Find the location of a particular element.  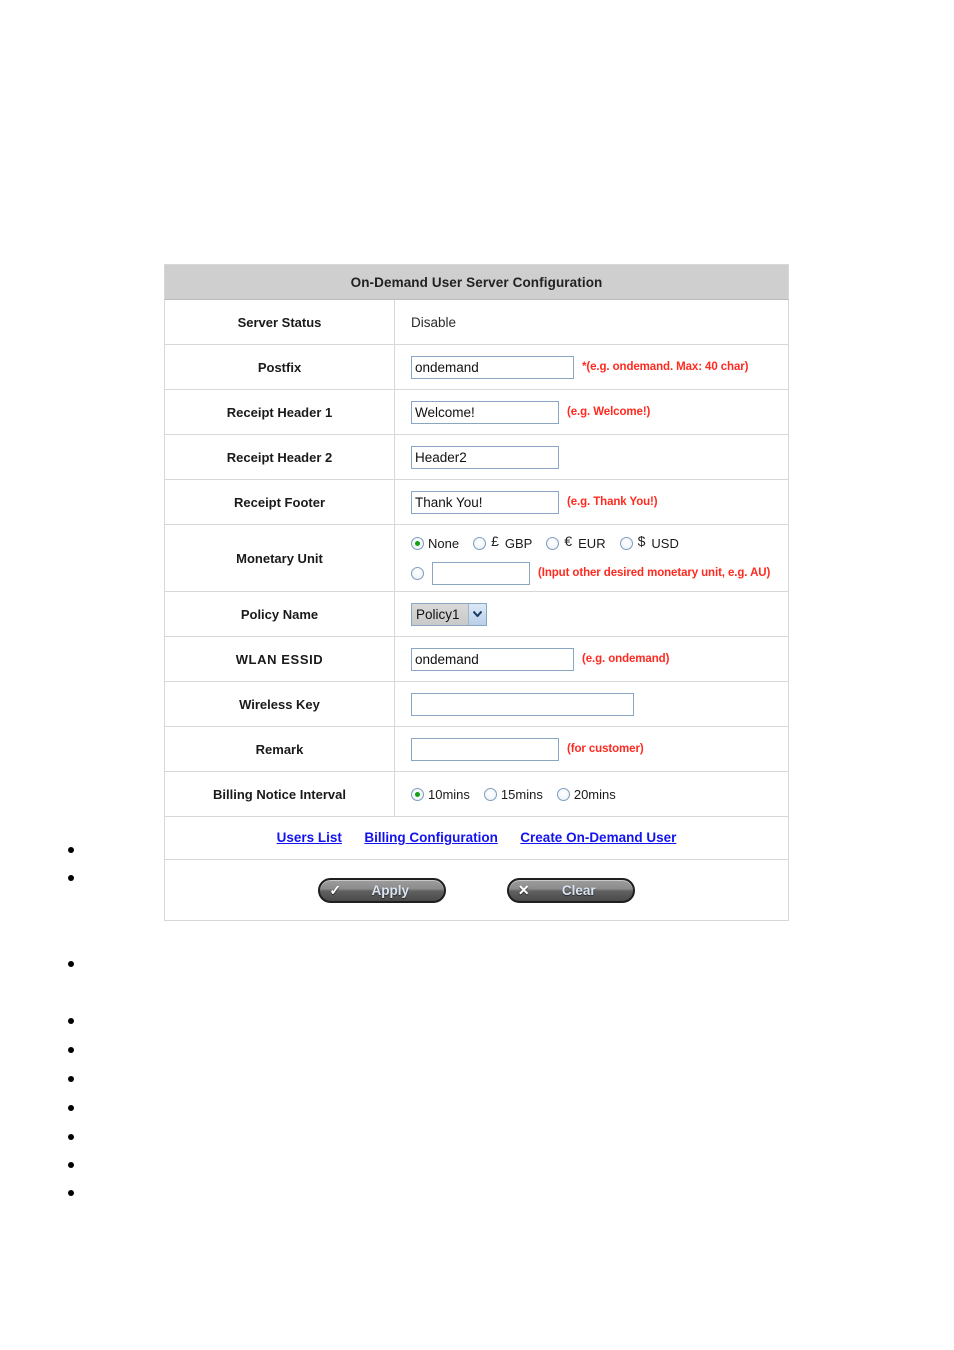

dollar-symbol-icon: $ is located at coordinates (641, 541).